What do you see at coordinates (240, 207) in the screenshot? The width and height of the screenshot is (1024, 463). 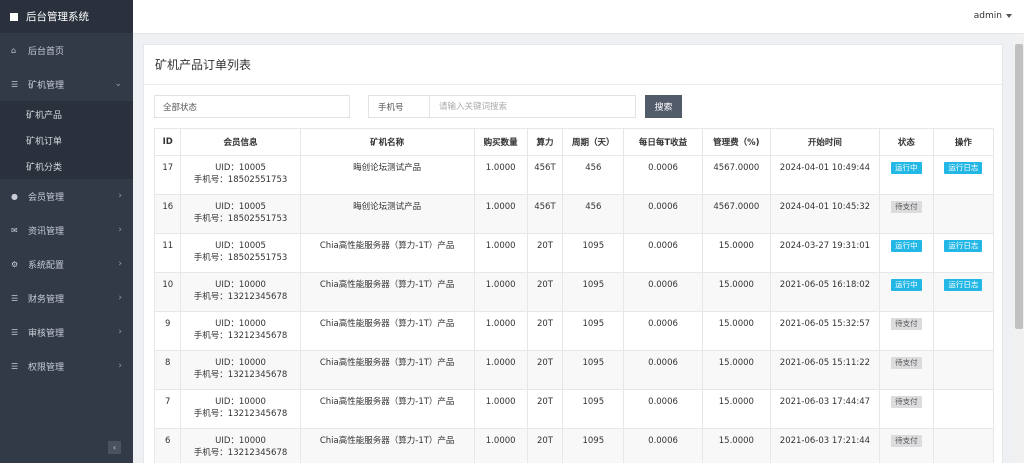 I see `member-uid: UID：10005` at bounding box center [240, 207].